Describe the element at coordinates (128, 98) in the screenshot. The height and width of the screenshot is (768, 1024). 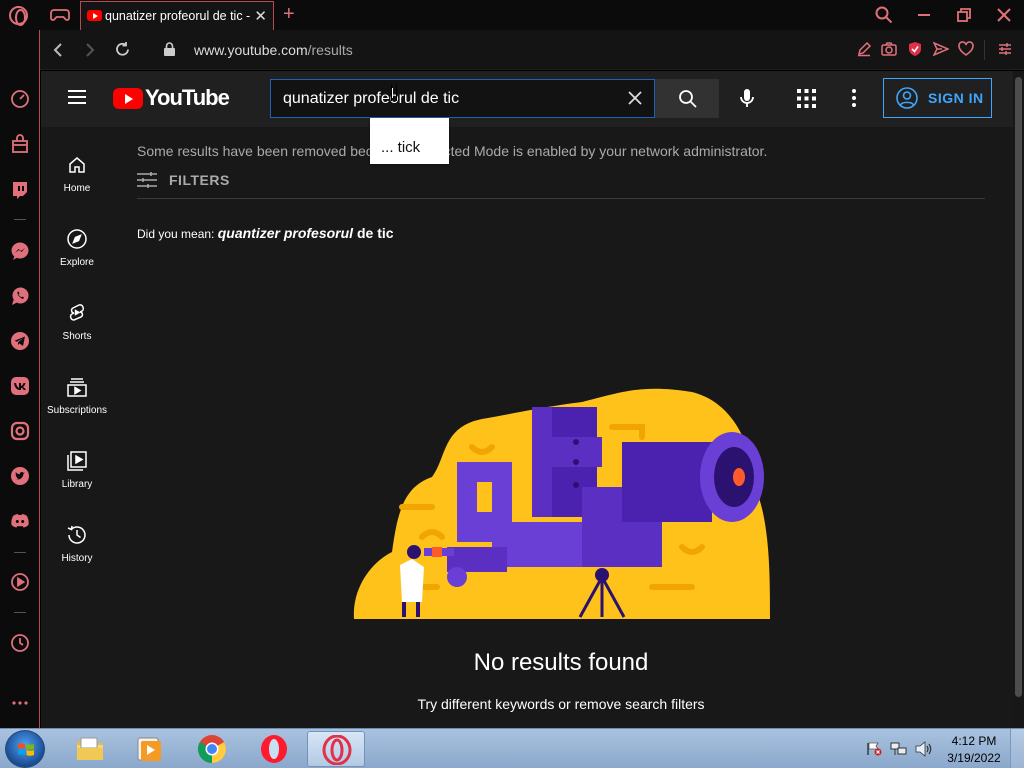
I see `youtube-logo-icon` at that location.